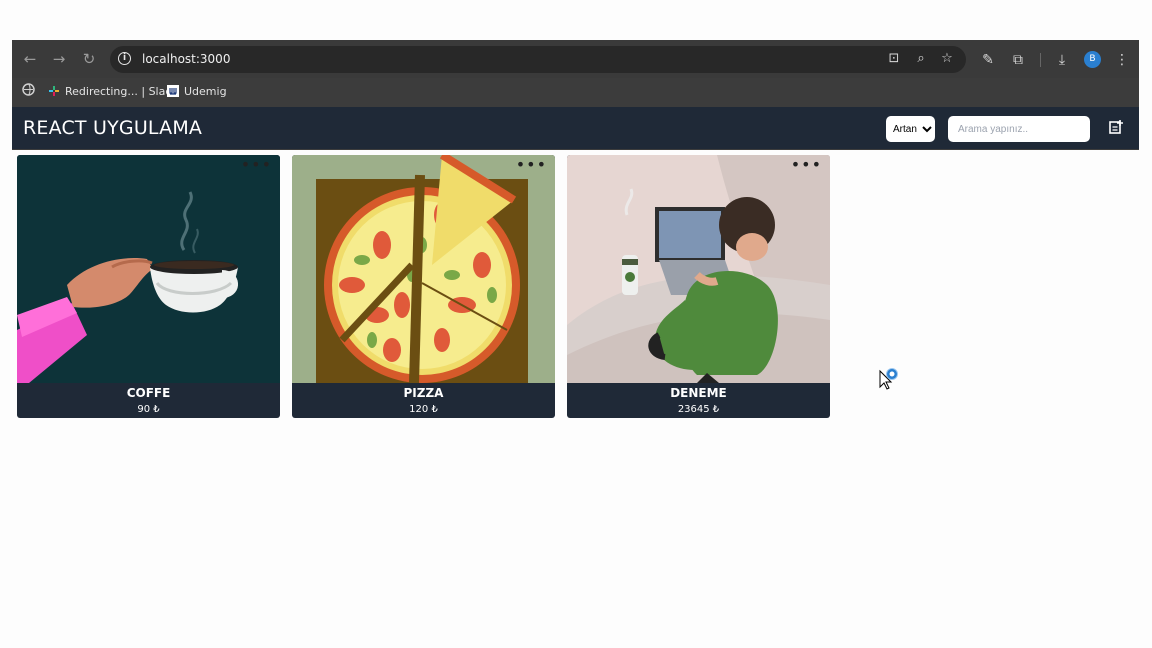 Image resolution: width=1152 pixels, height=648 pixels. Describe the element at coordinates (28, 92) in the screenshot. I see `apps-globe-icon` at that location.